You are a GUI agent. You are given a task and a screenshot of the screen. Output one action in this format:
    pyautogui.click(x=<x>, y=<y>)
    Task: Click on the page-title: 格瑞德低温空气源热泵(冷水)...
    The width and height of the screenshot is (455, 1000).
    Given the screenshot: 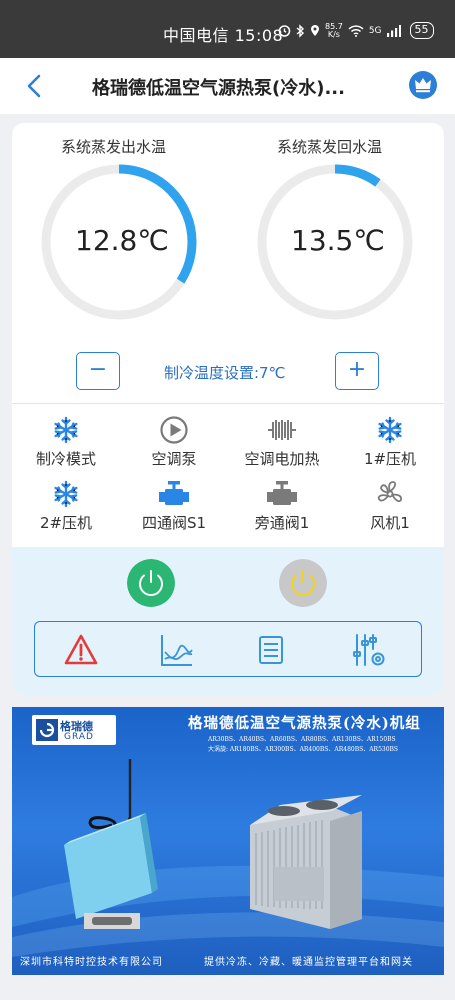 What is the action you would take?
    pyautogui.click(x=218, y=88)
    